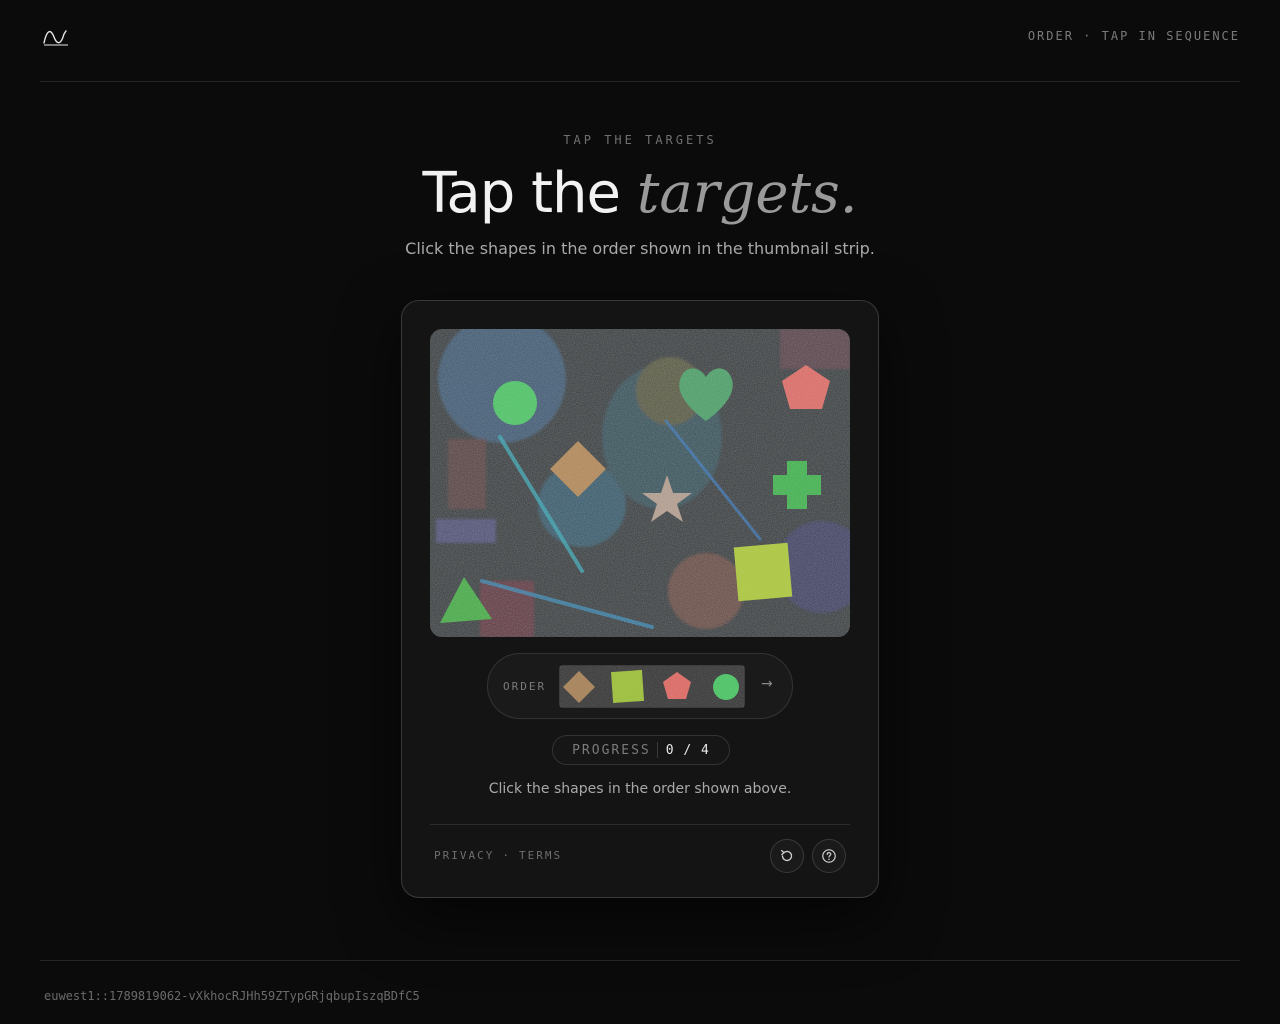 The width and height of the screenshot is (1280, 1024). I want to click on order-thumbnails, so click(652, 686).